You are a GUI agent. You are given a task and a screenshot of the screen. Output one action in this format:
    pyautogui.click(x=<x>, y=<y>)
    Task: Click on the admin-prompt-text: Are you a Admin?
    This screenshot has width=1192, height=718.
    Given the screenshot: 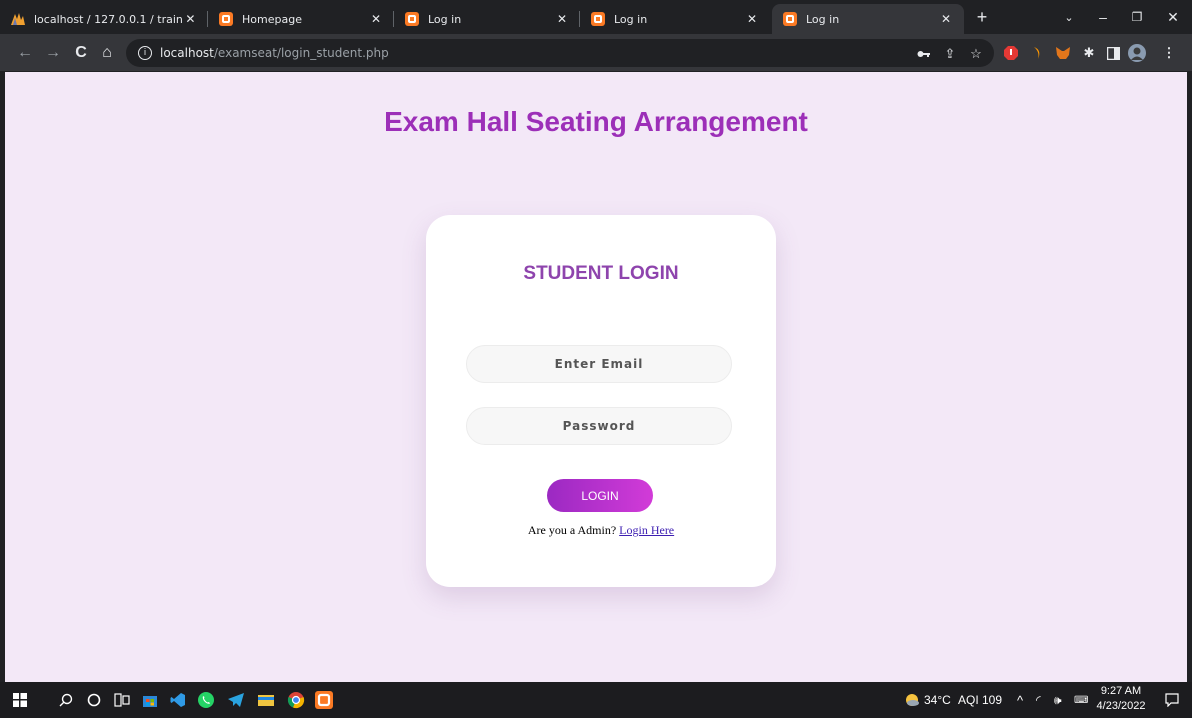 What is the action you would take?
    pyautogui.click(x=572, y=530)
    